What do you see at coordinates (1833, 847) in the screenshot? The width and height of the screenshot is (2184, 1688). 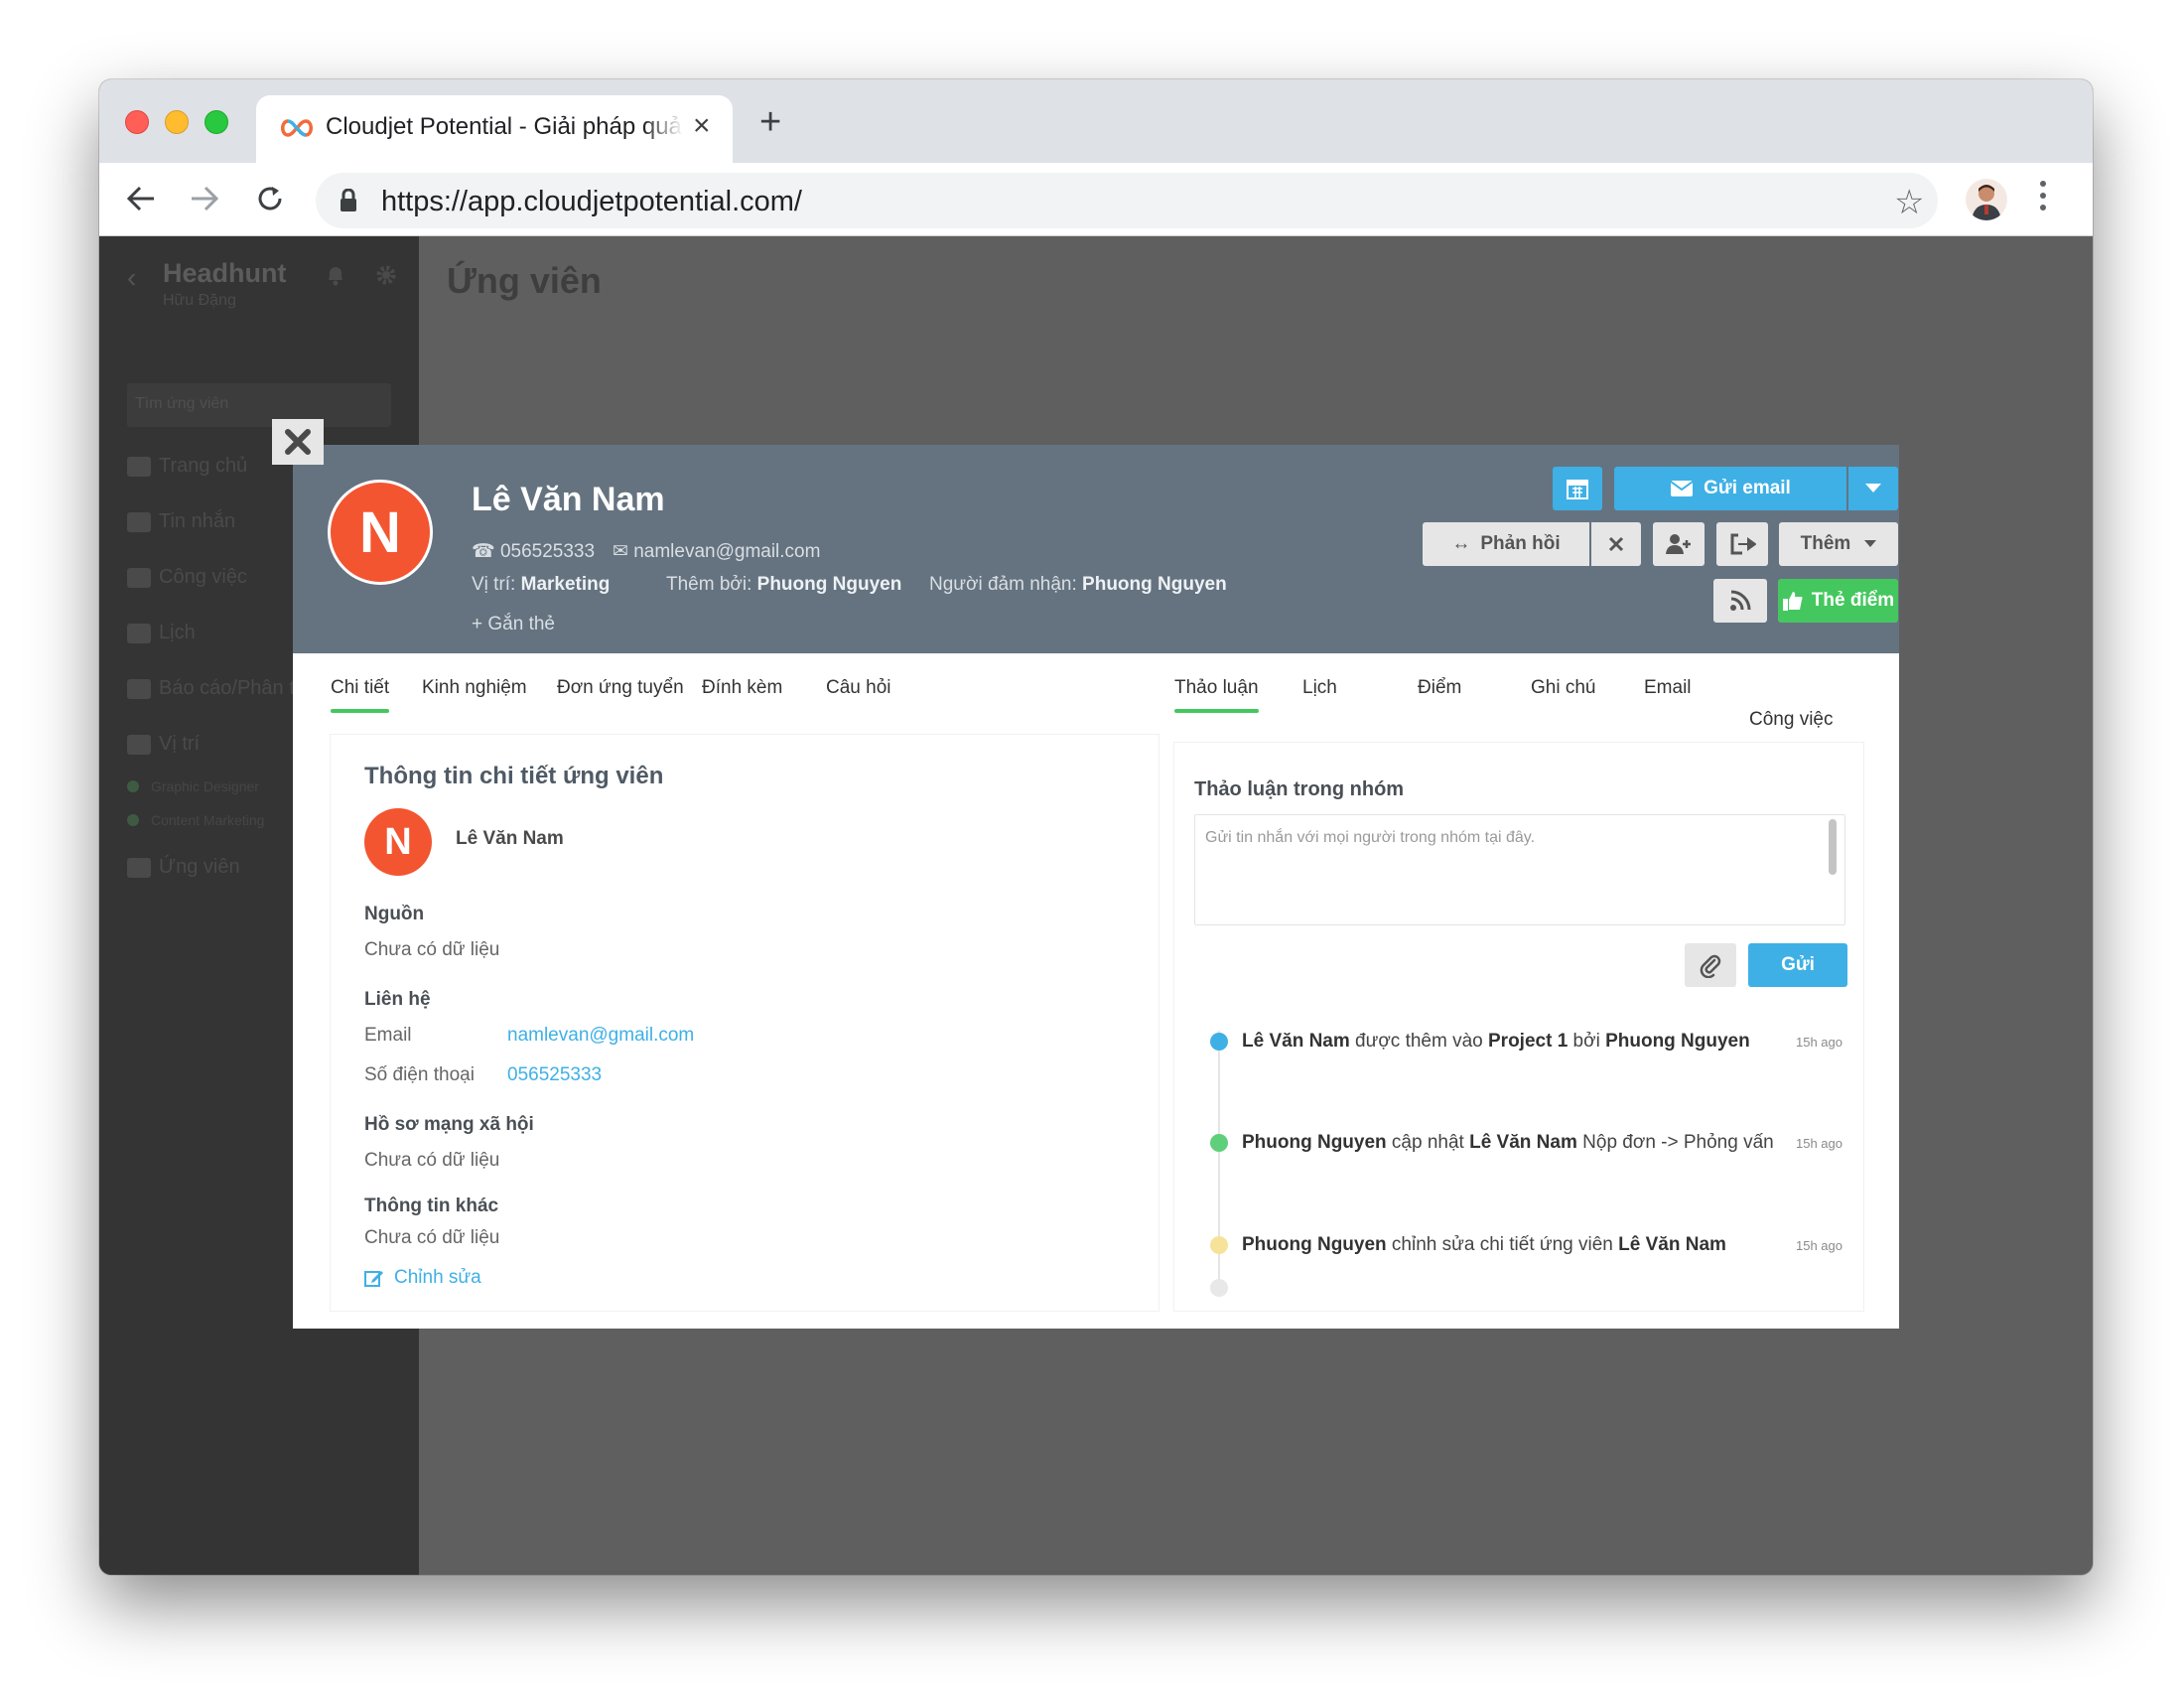 I see `textarea-scrollbar` at bounding box center [1833, 847].